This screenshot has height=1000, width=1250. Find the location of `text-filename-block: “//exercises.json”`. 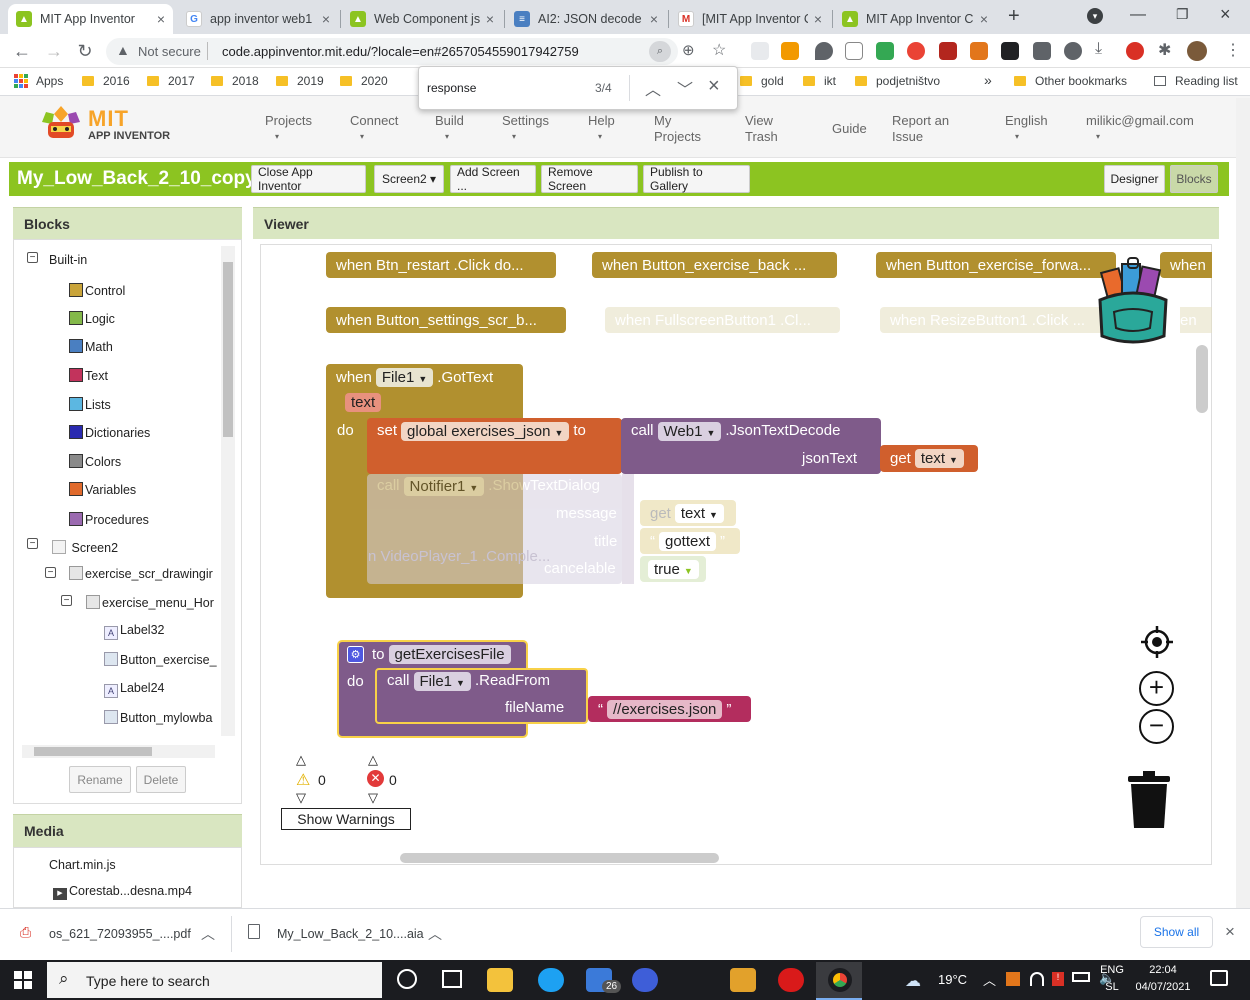

text-filename-block: “//exercises.json” is located at coordinates (669, 709).